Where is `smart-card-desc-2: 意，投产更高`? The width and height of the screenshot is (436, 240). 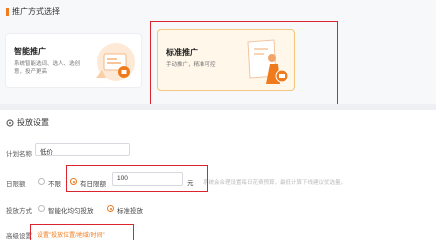 smart-card-desc-2: 意，投产更高 is located at coordinates (31, 72).